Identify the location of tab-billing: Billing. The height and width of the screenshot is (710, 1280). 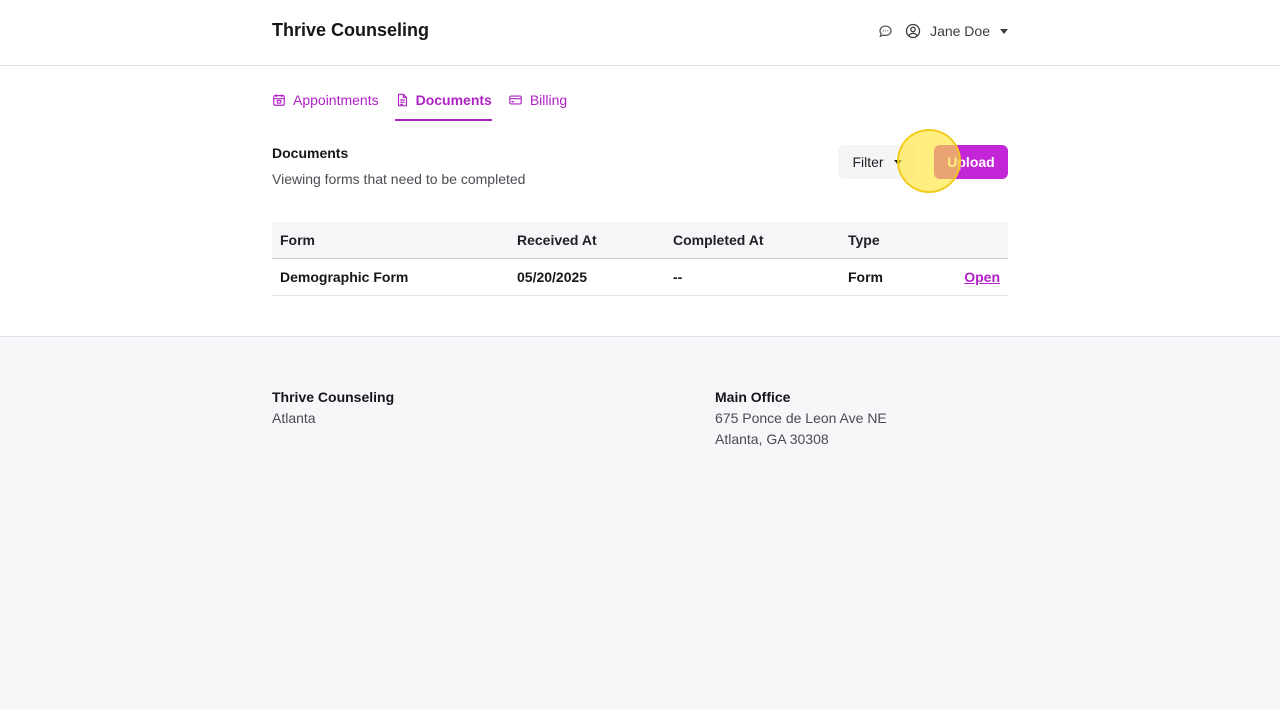
(537, 104).